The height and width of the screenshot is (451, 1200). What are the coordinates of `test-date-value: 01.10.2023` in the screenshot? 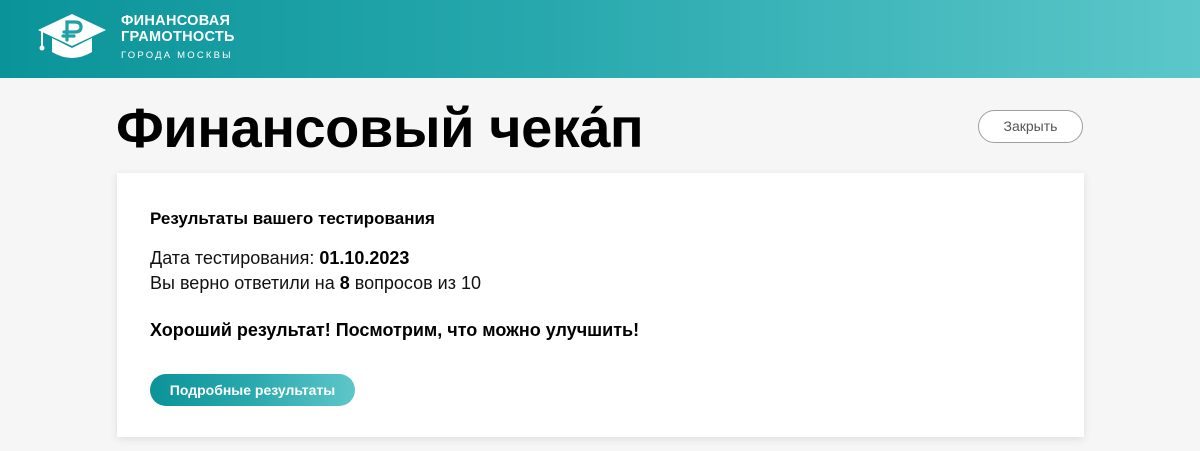 It's located at (364, 258).